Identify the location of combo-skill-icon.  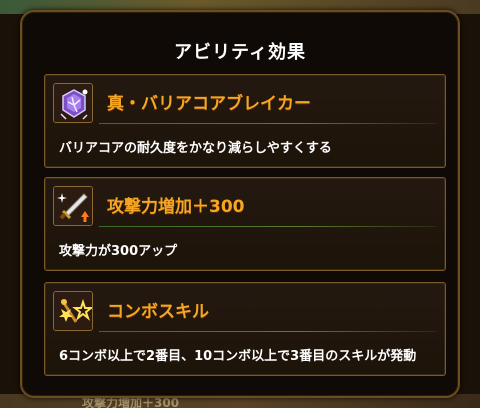
(73, 311).